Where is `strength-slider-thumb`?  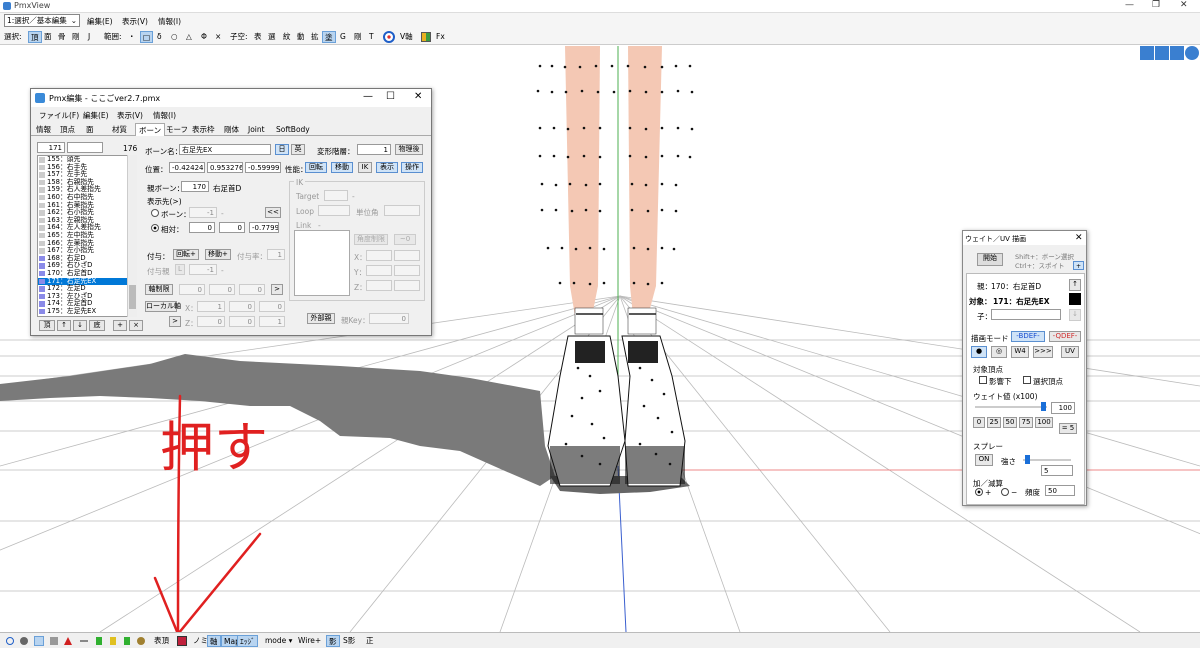
strength-slider-thumb is located at coordinates (1027, 459).